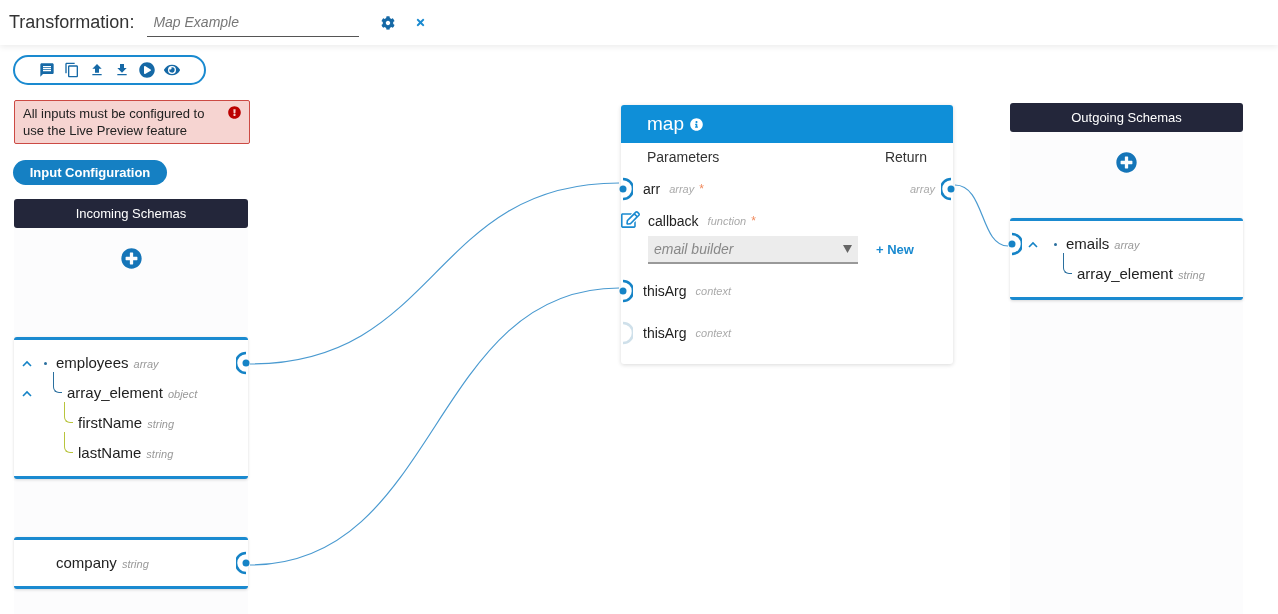  Describe the element at coordinates (147, 70) in the screenshot. I see `play-icon` at that location.